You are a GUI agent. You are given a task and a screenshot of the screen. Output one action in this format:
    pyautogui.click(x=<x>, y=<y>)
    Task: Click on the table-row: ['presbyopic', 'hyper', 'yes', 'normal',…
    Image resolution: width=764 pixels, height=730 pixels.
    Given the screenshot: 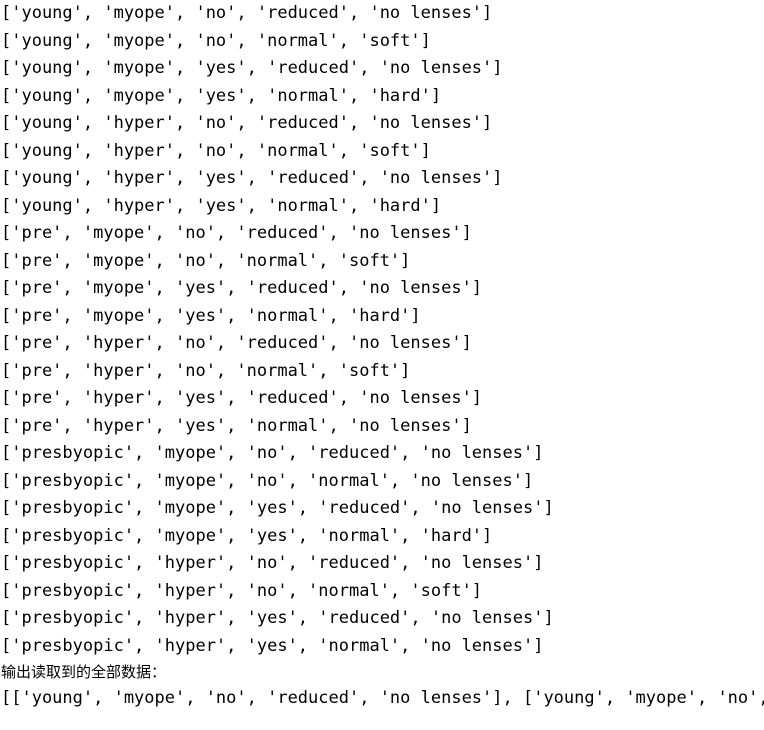 What is the action you would take?
    pyautogui.click(x=272, y=645)
    